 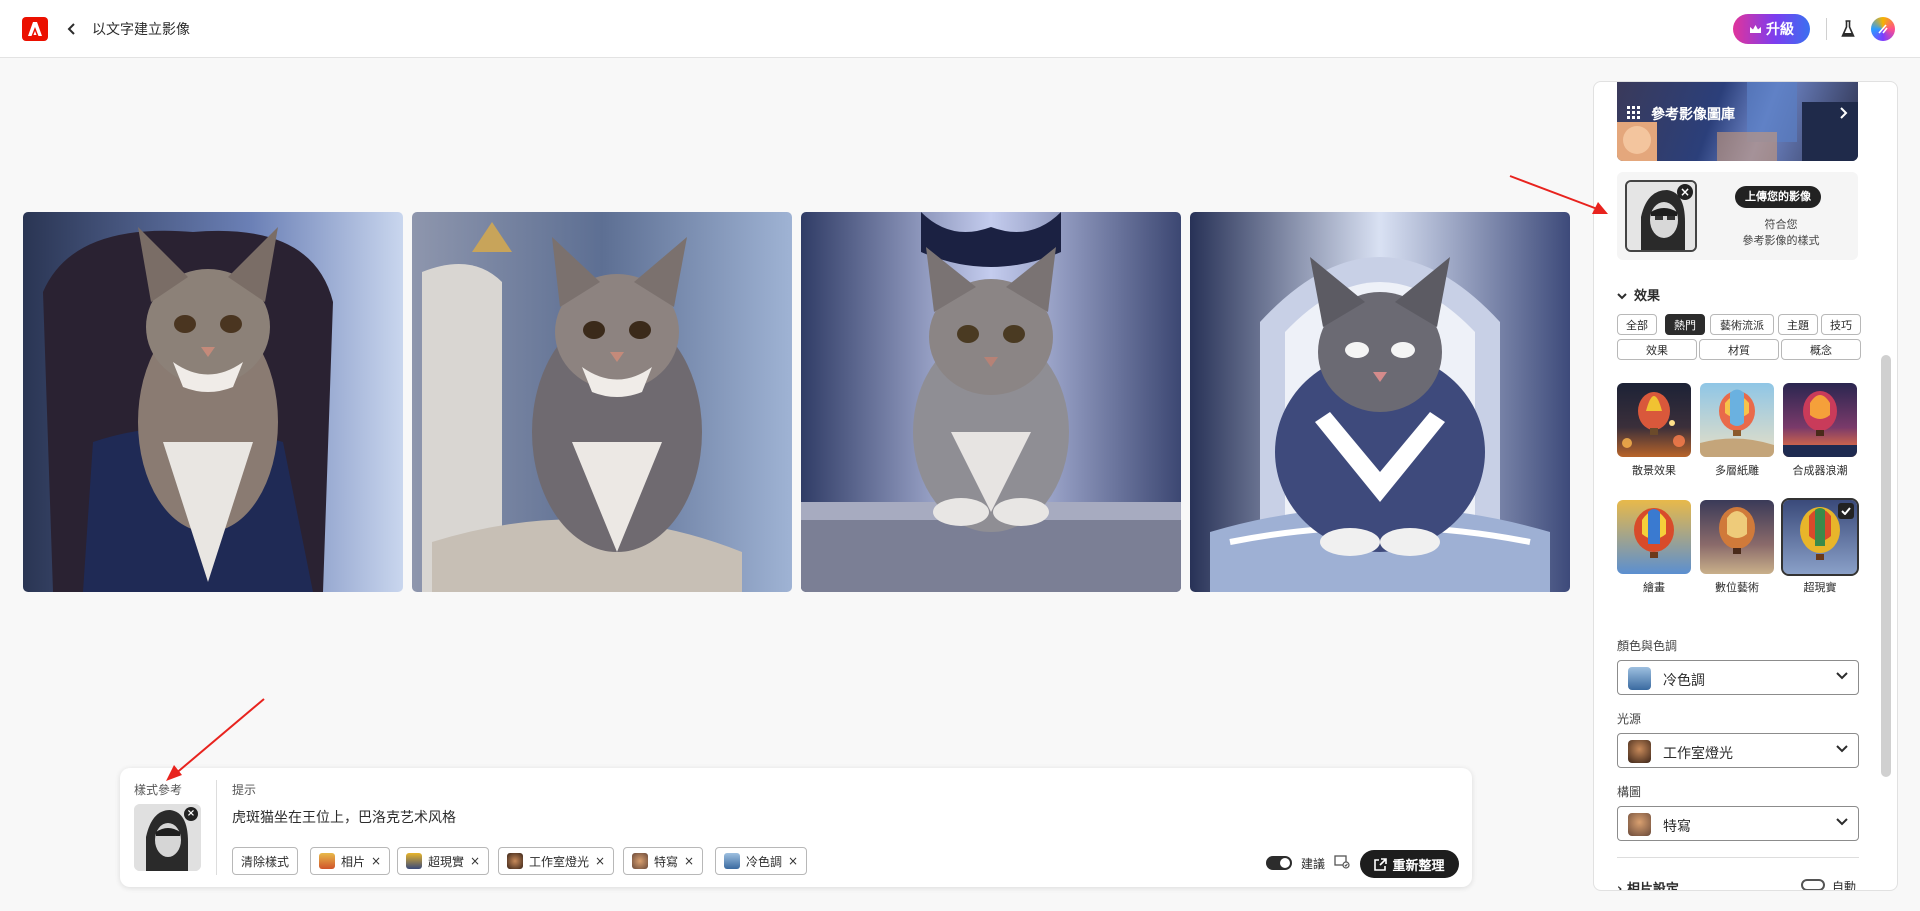 What do you see at coordinates (1381, 864) in the screenshot?
I see `refresh-icon` at bounding box center [1381, 864].